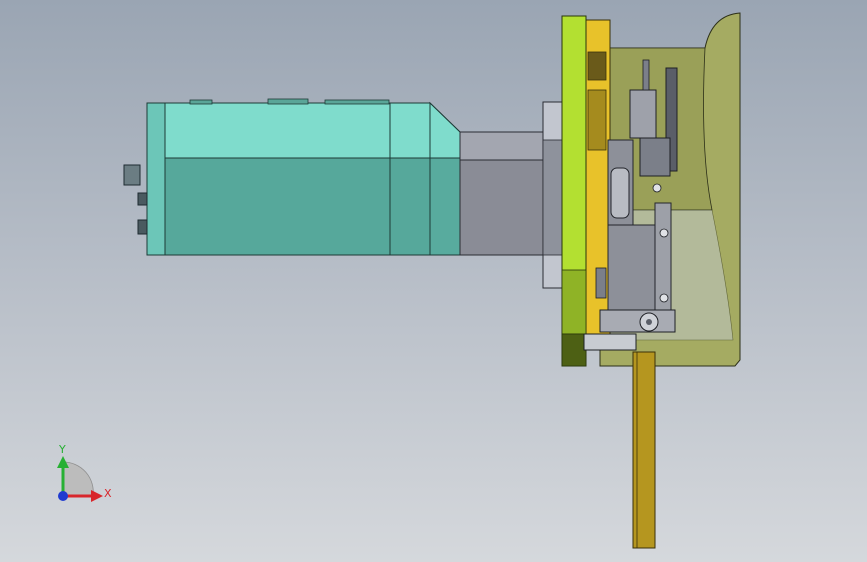 Image resolution: width=867 pixels, height=562 pixels. I want to click on rail-bar, so click(644, 450).